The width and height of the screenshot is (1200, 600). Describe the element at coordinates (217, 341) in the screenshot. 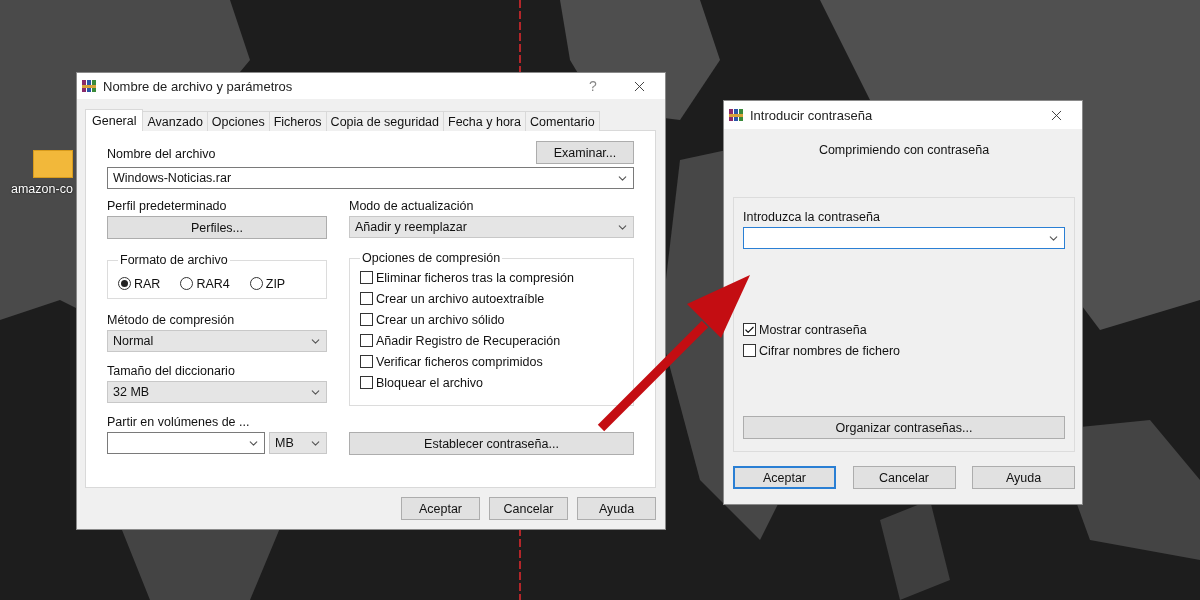

I see `dropdown: Normal` at that location.